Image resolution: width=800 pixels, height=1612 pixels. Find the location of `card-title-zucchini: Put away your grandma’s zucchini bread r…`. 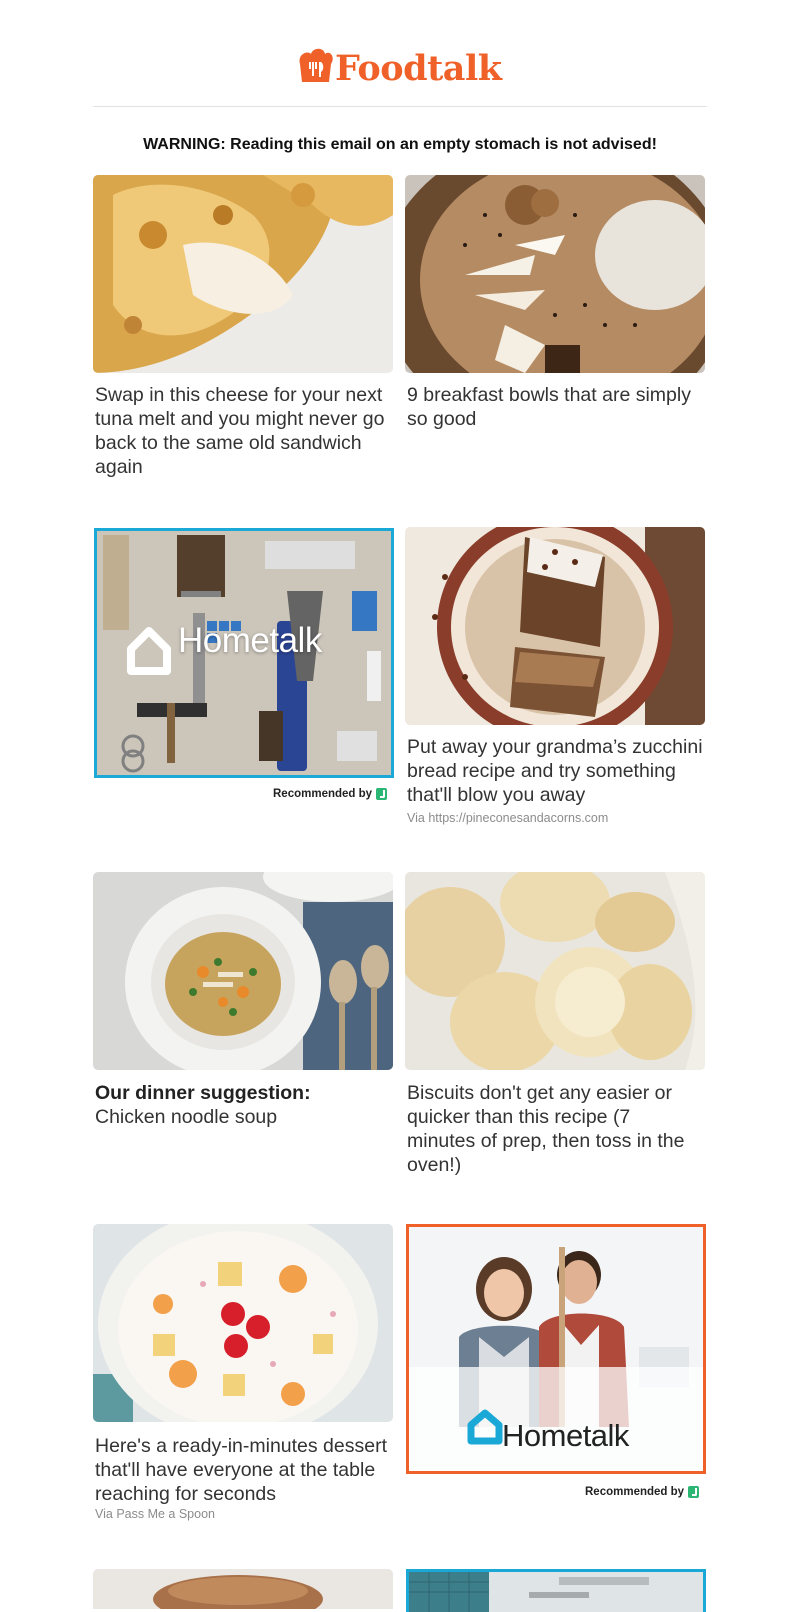

card-title-zucchini: Put away your grandma’s zucchini bread r… is located at coordinates (555, 771).